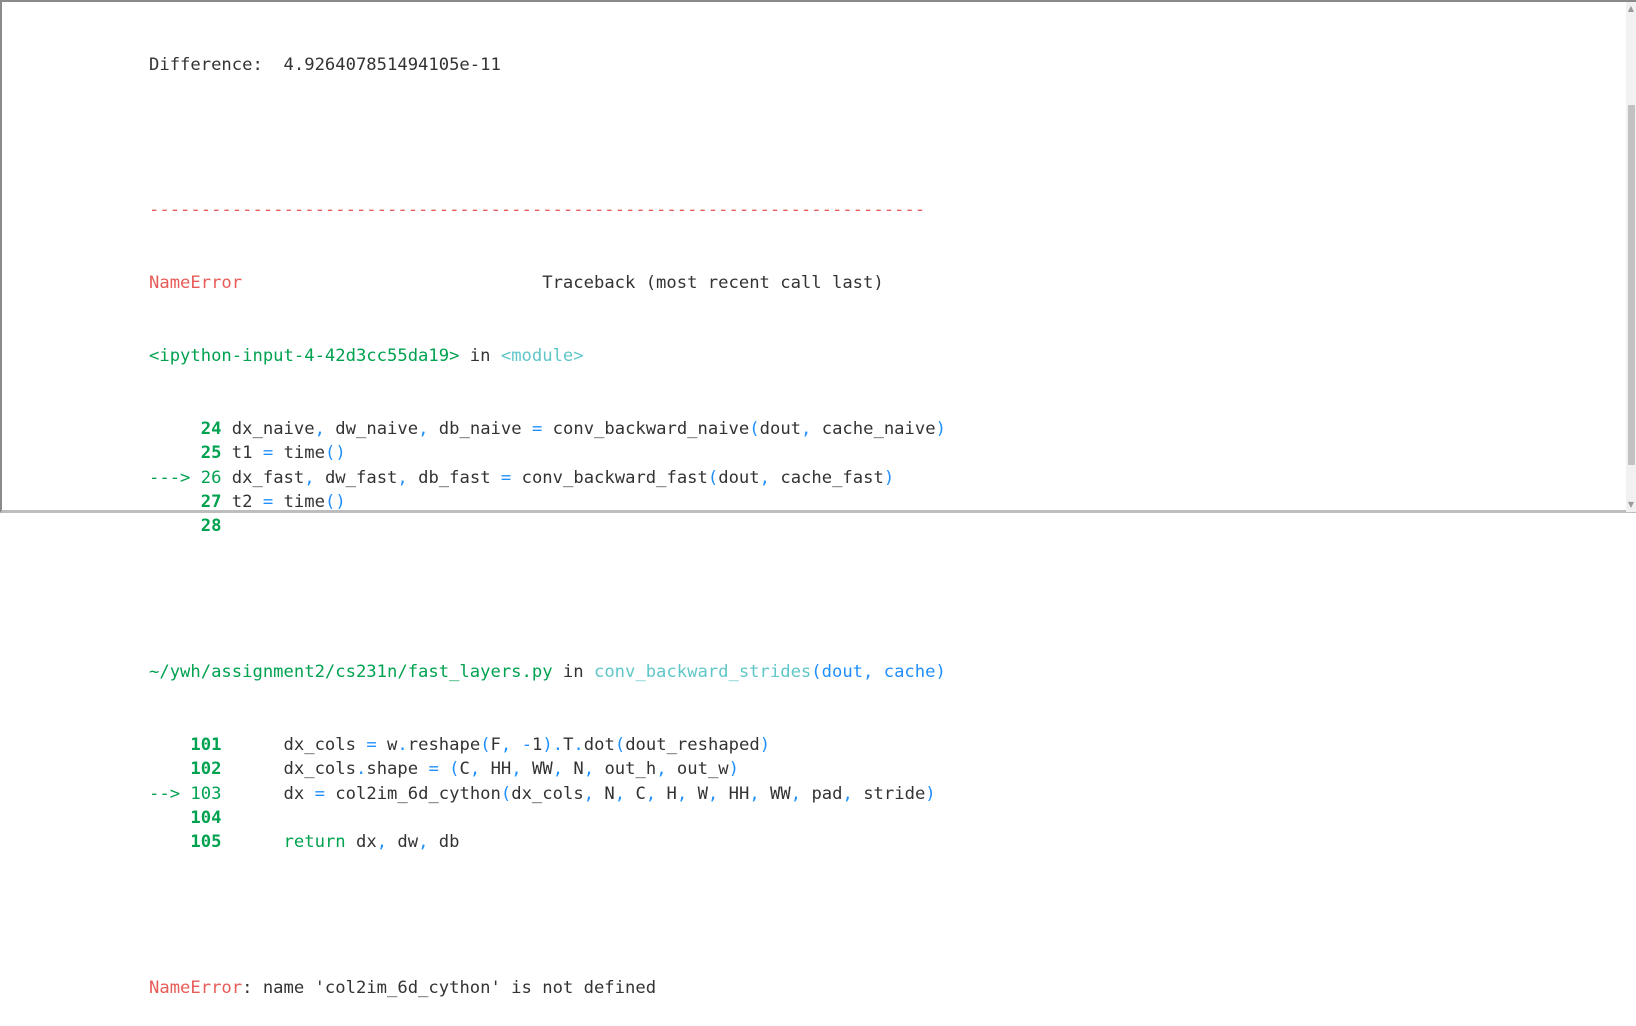 The height and width of the screenshot is (1026, 1636). I want to click on scrollbar-thumb, so click(1631, 285).